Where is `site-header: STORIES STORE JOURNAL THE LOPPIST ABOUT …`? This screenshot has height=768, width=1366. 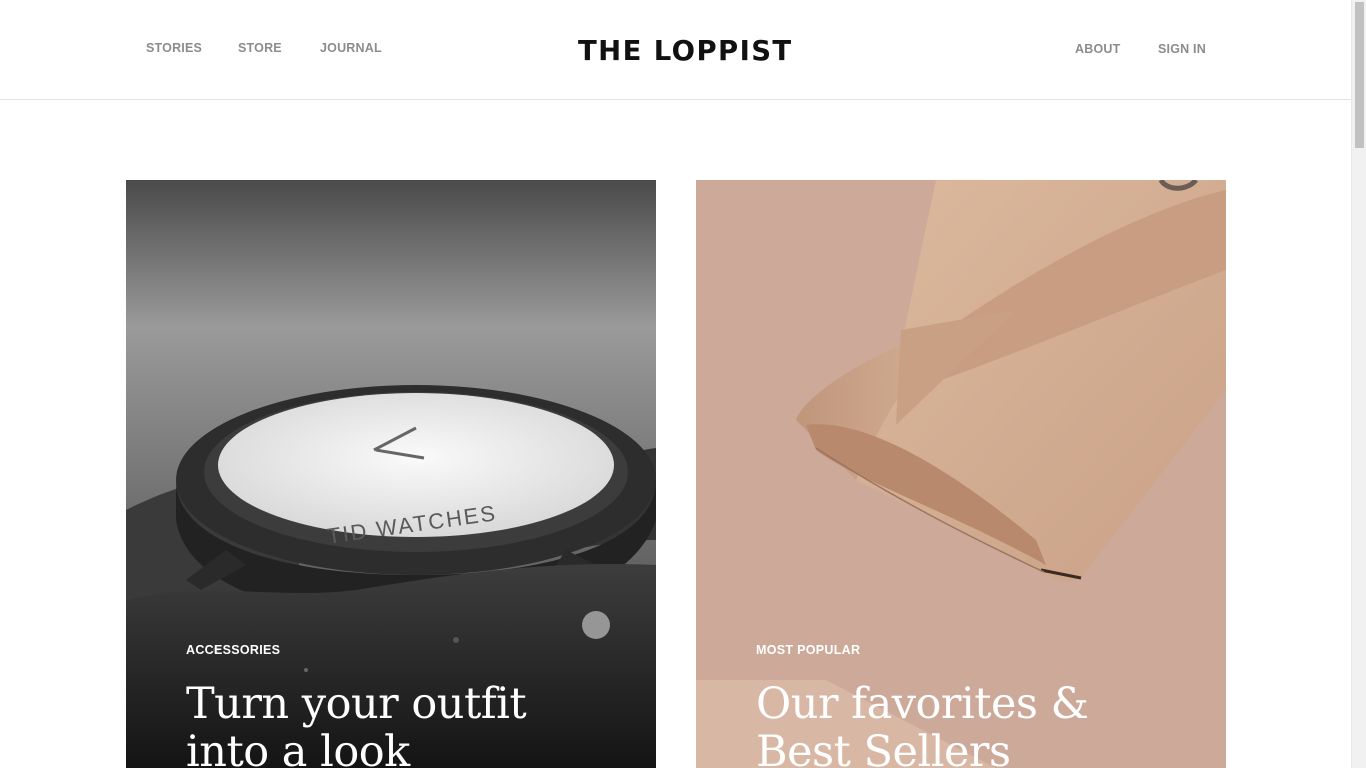
site-header: STORIES STORE JOURNAL THE LOPPIST ABOUT … is located at coordinates (675, 50).